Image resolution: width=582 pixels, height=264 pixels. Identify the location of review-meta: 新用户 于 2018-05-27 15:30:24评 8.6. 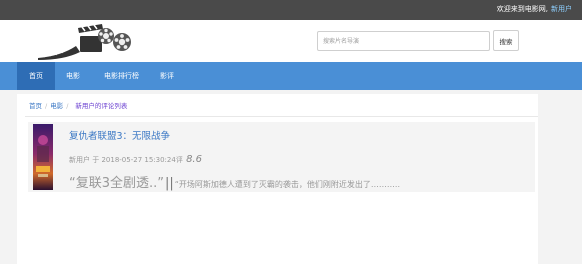
(135, 159).